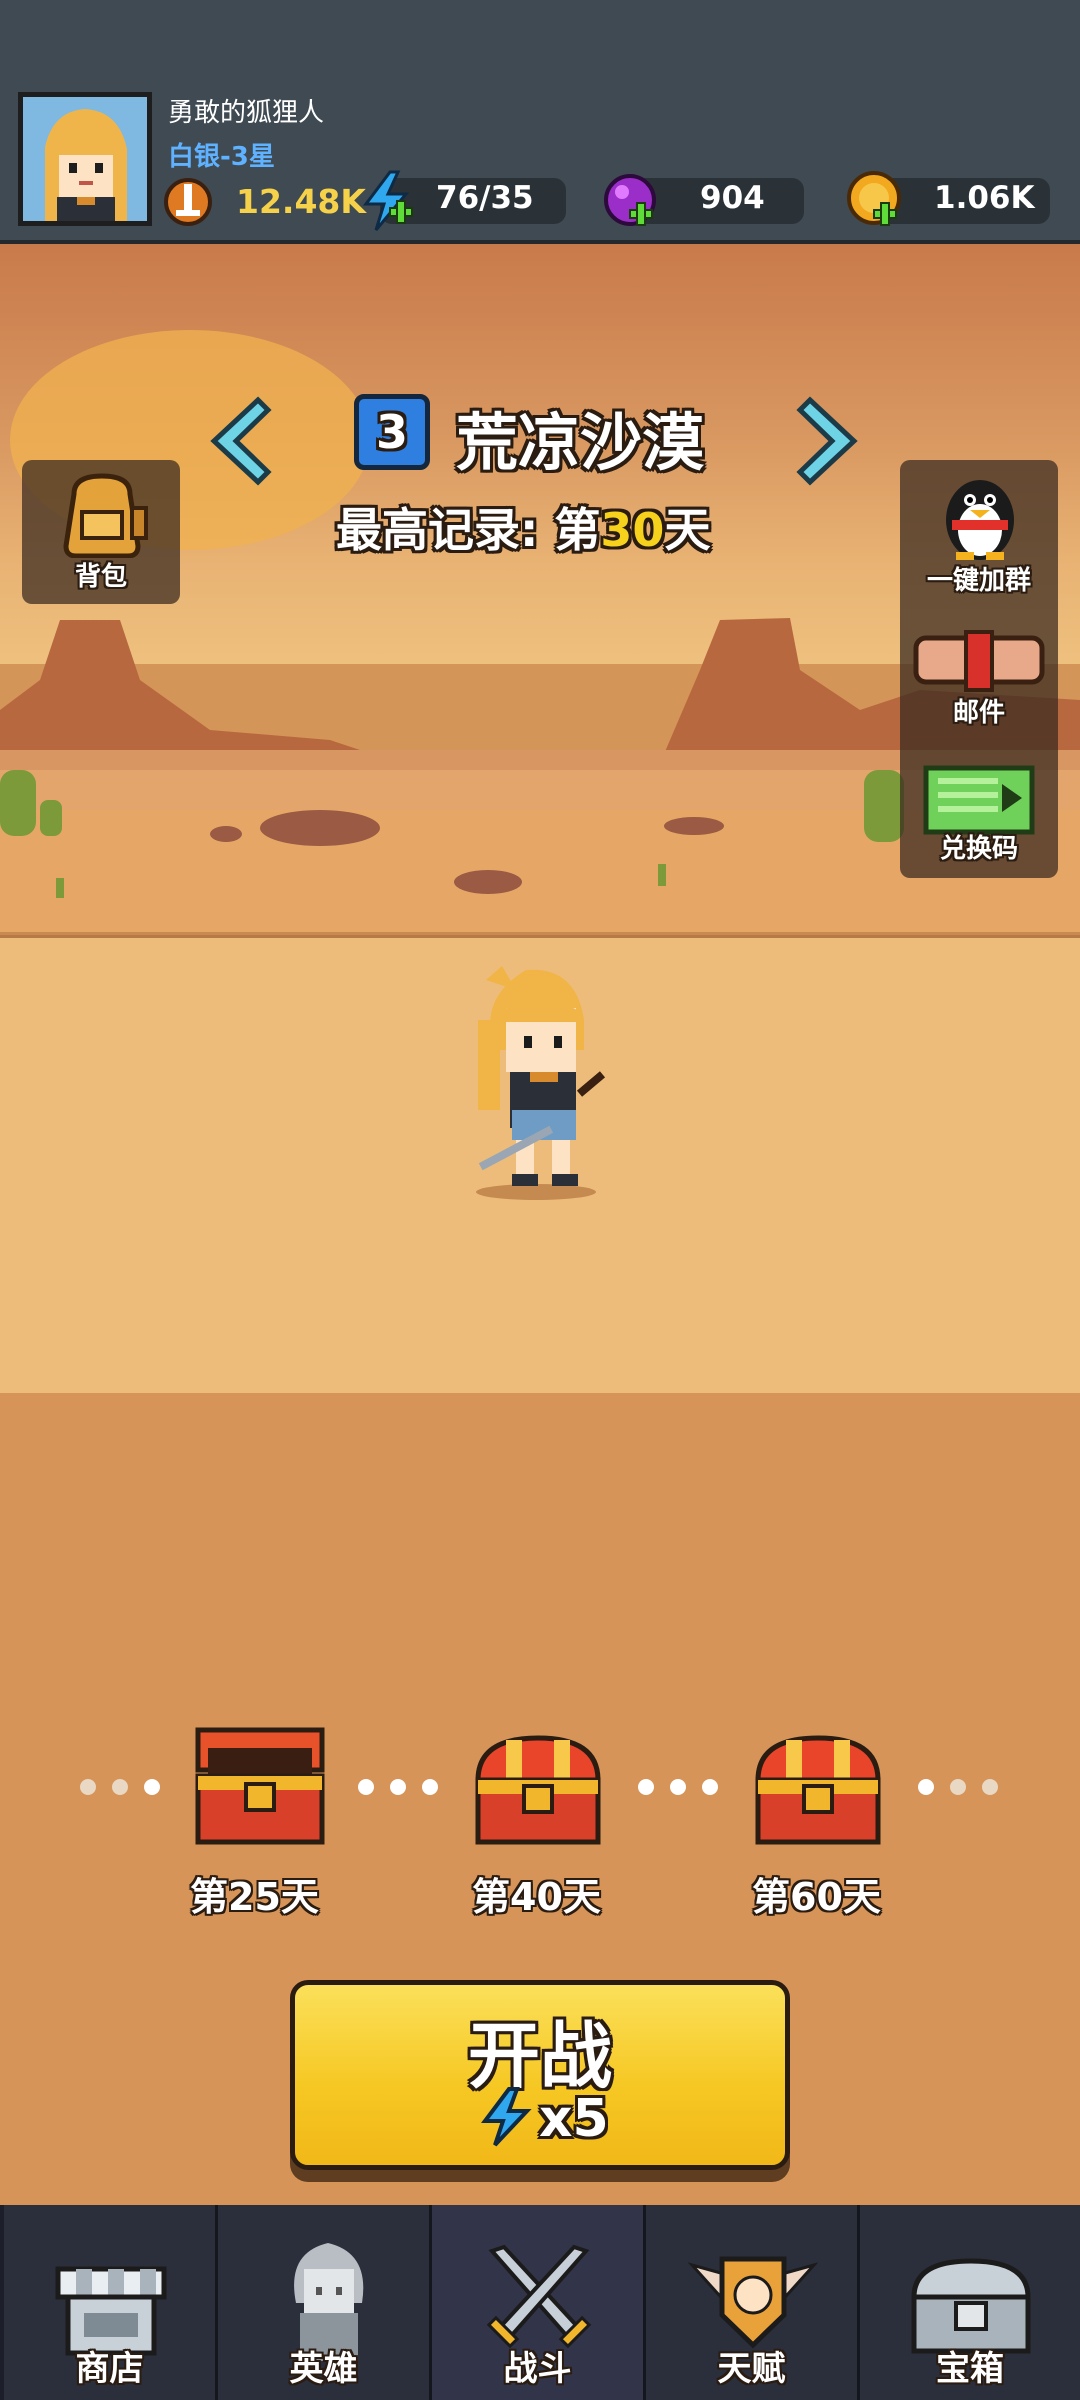  Describe the element at coordinates (105, 515) in the screenshot. I see `backpack-icon` at that location.